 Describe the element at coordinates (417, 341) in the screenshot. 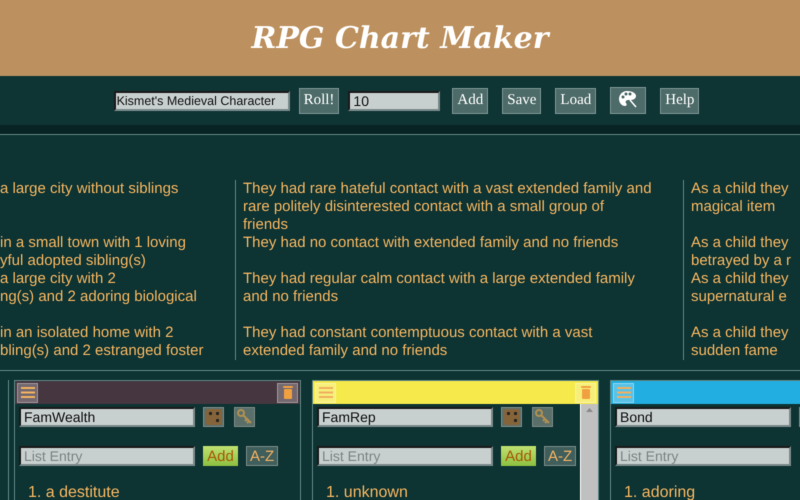

I see `result-text: They had constant contemptuous contact with a vast extended family and no friends` at that location.